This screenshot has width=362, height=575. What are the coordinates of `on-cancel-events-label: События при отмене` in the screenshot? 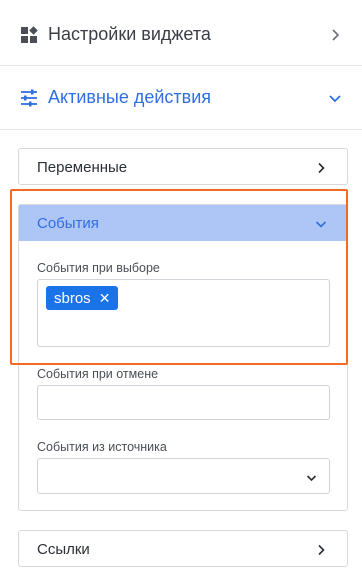 It's located at (98, 374).